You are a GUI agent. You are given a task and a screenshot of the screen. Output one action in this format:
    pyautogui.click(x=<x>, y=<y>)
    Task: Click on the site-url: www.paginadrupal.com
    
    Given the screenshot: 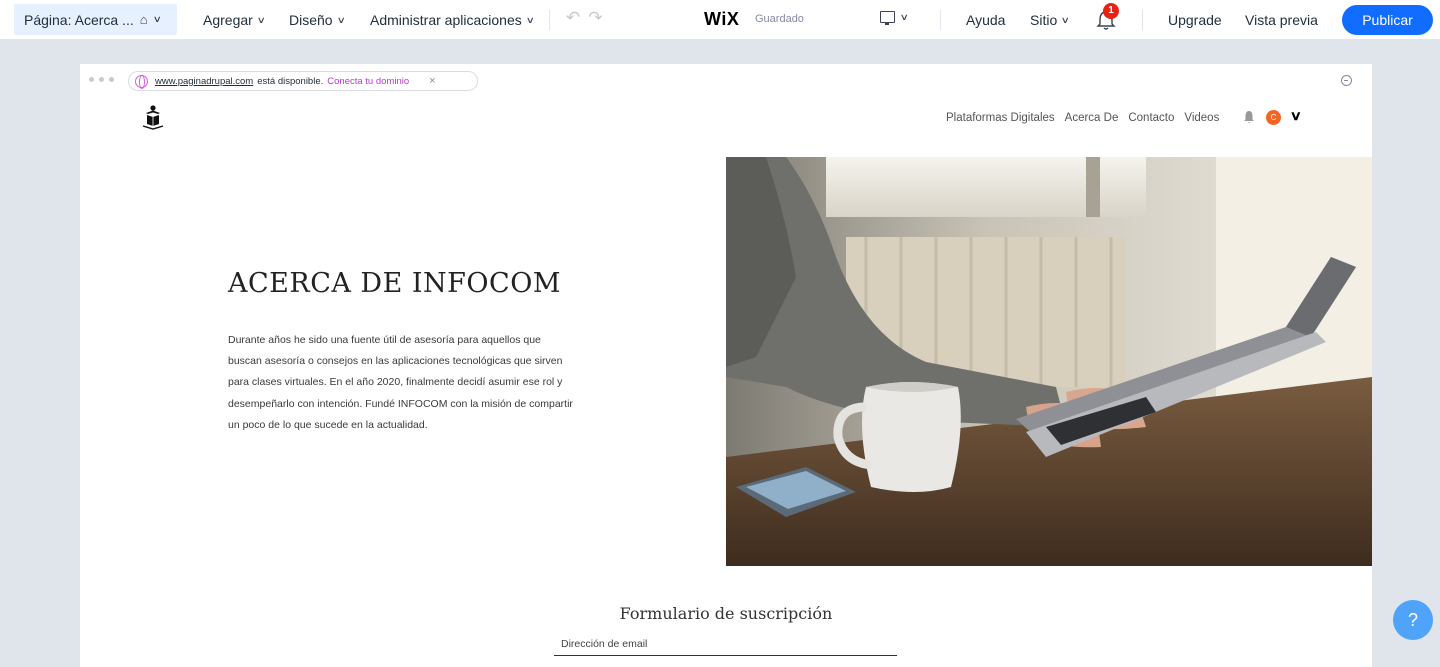 What is the action you would take?
    pyautogui.click(x=204, y=81)
    